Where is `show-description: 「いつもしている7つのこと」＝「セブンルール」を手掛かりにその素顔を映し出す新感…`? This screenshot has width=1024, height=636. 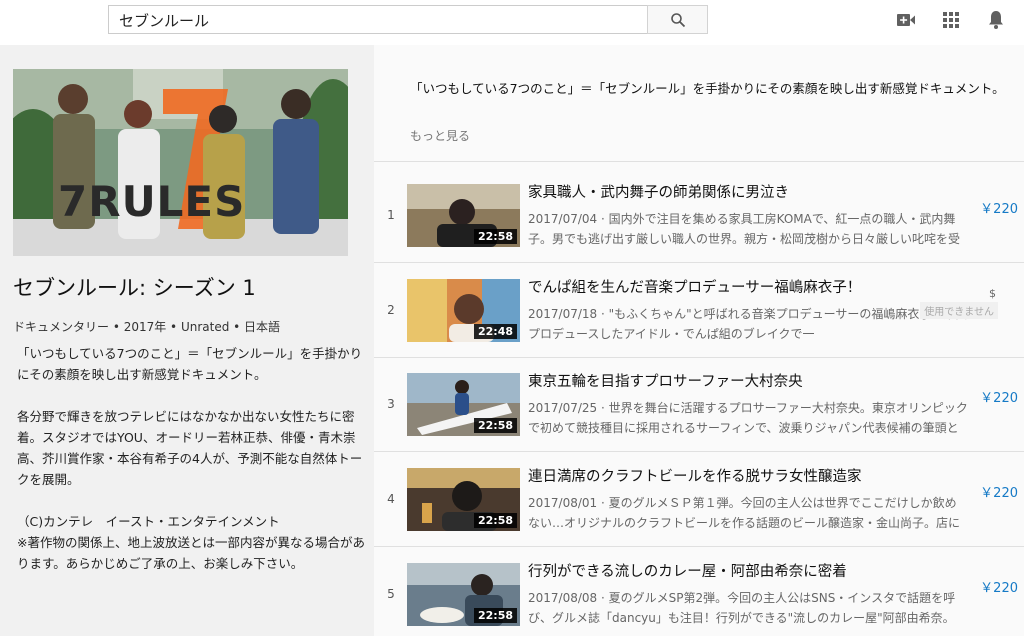 show-description: 「いつもしている7つのこと」＝「セブンルール」を手掛かりにその素顔を映し出す新感… is located at coordinates (191, 458).